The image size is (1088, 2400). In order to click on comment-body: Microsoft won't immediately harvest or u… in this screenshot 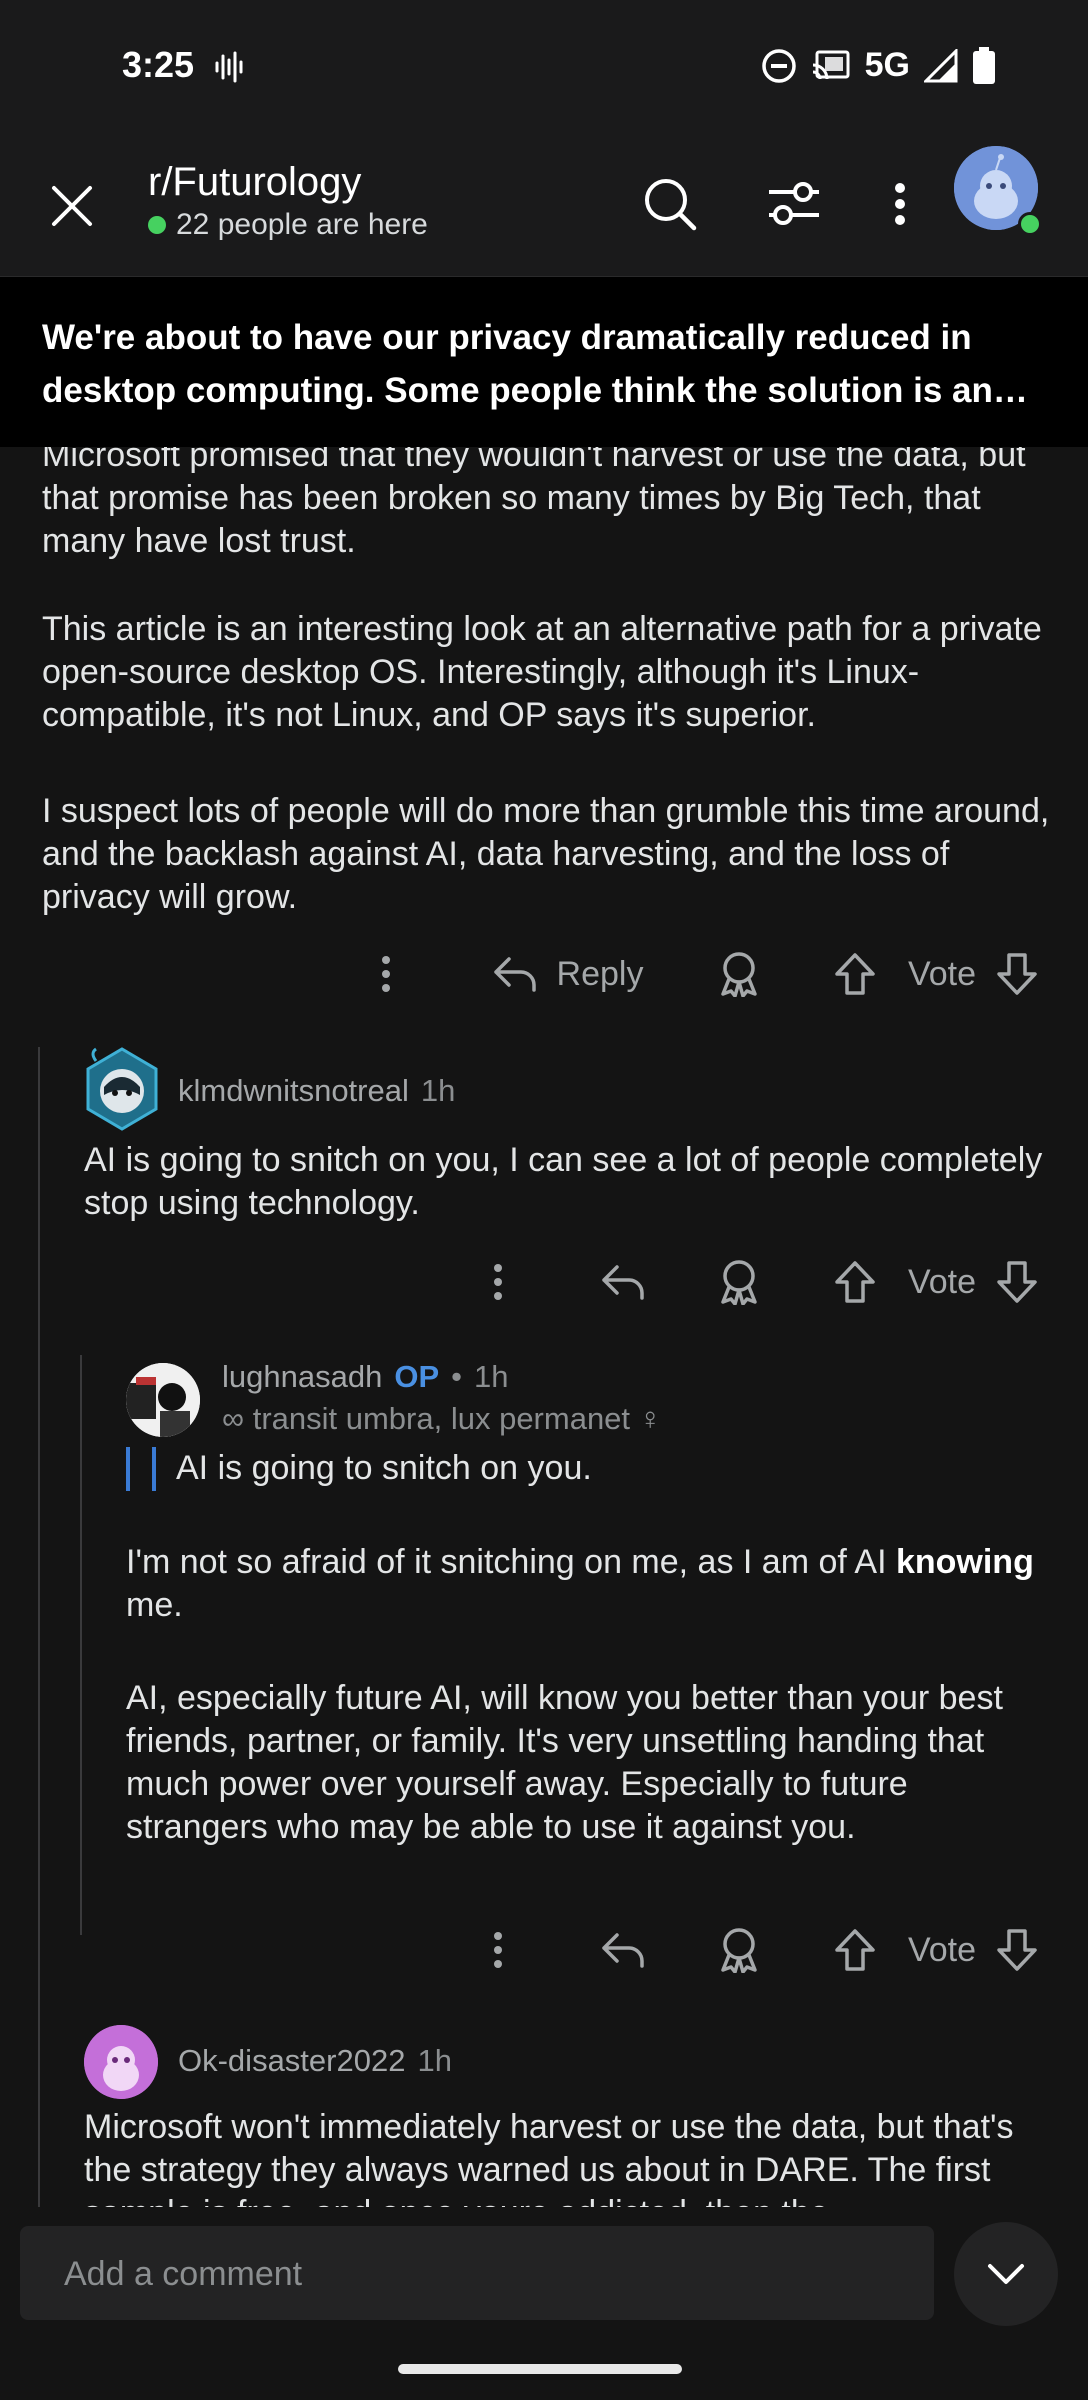, I will do `click(549, 2157)`.